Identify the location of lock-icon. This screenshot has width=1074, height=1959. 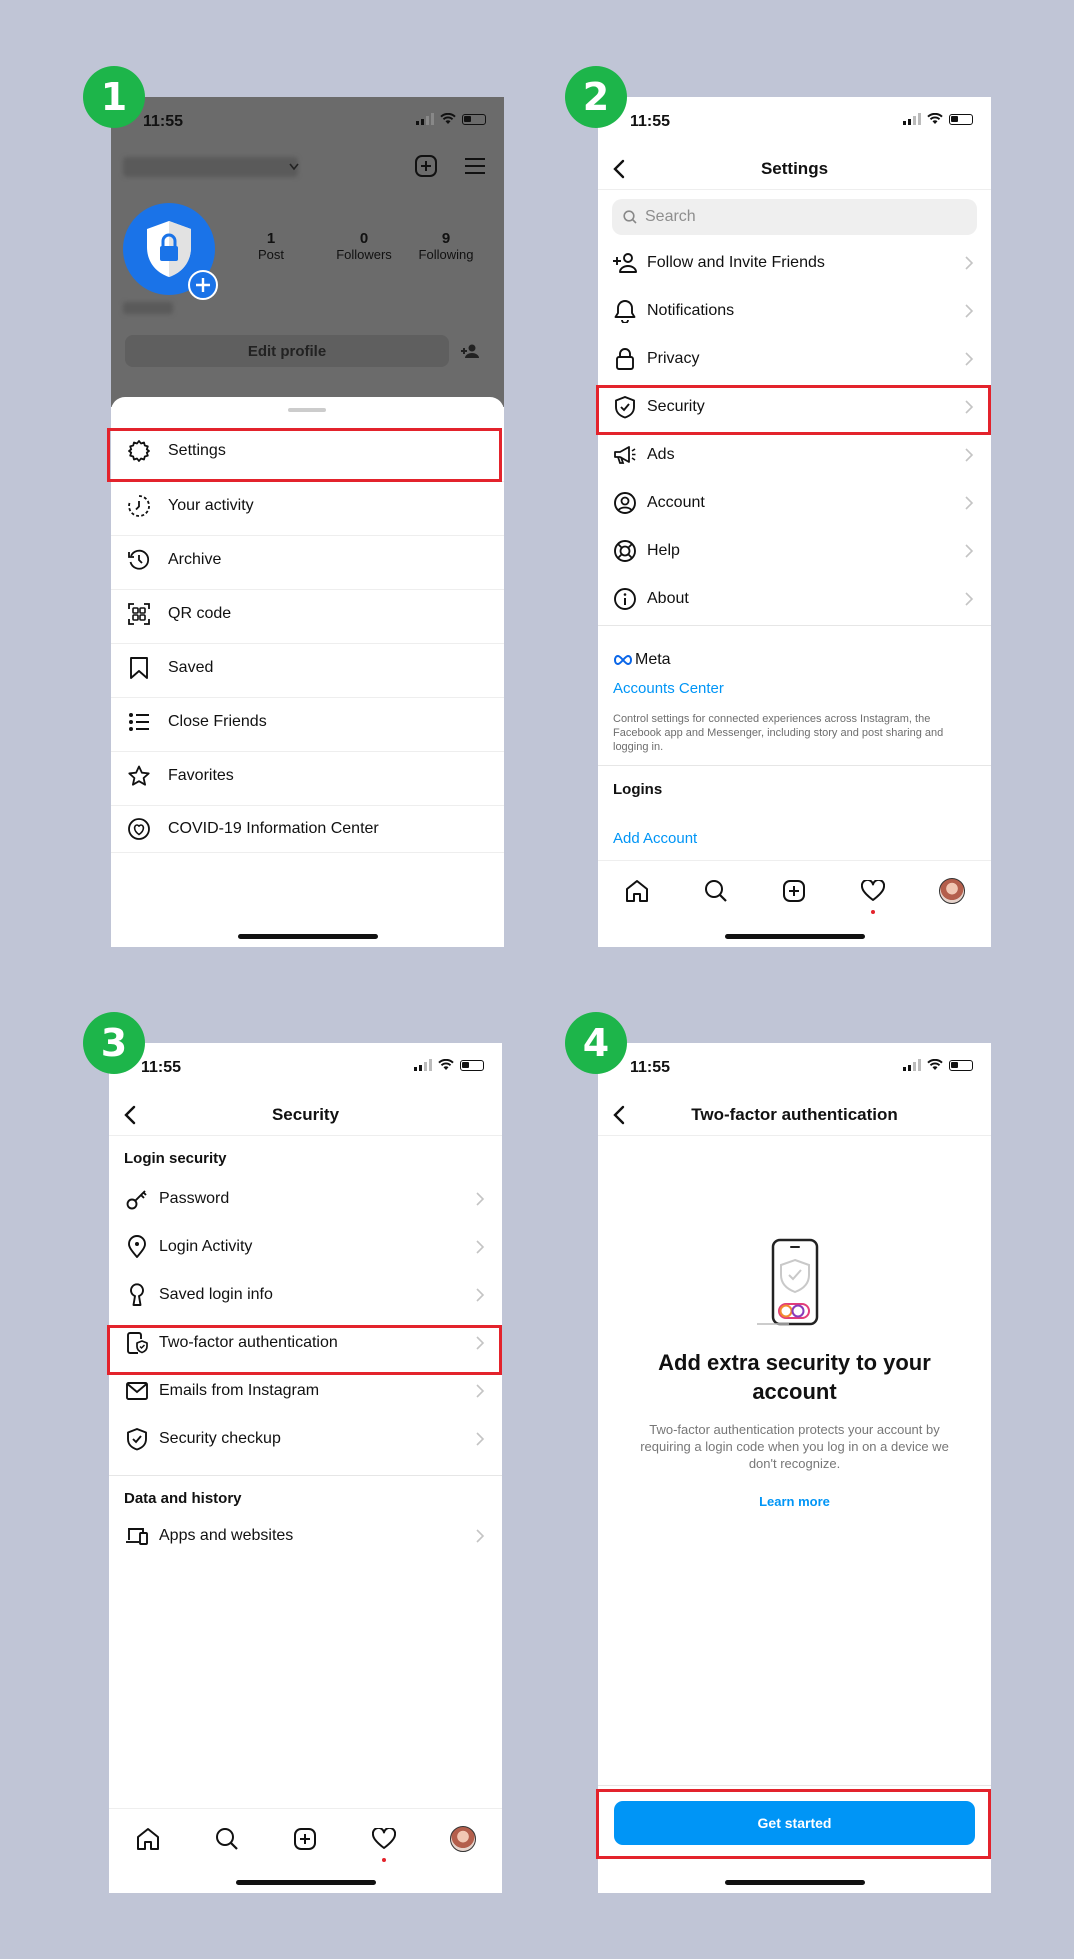
(625, 359).